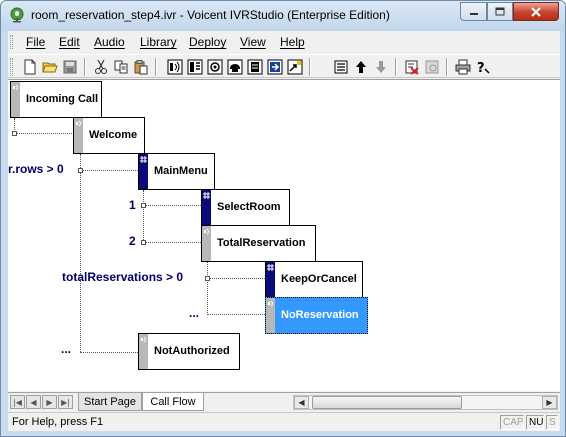  What do you see at coordinates (320, 315) in the screenshot?
I see `node-label: NoReservation` at bounding box center [320, 315].